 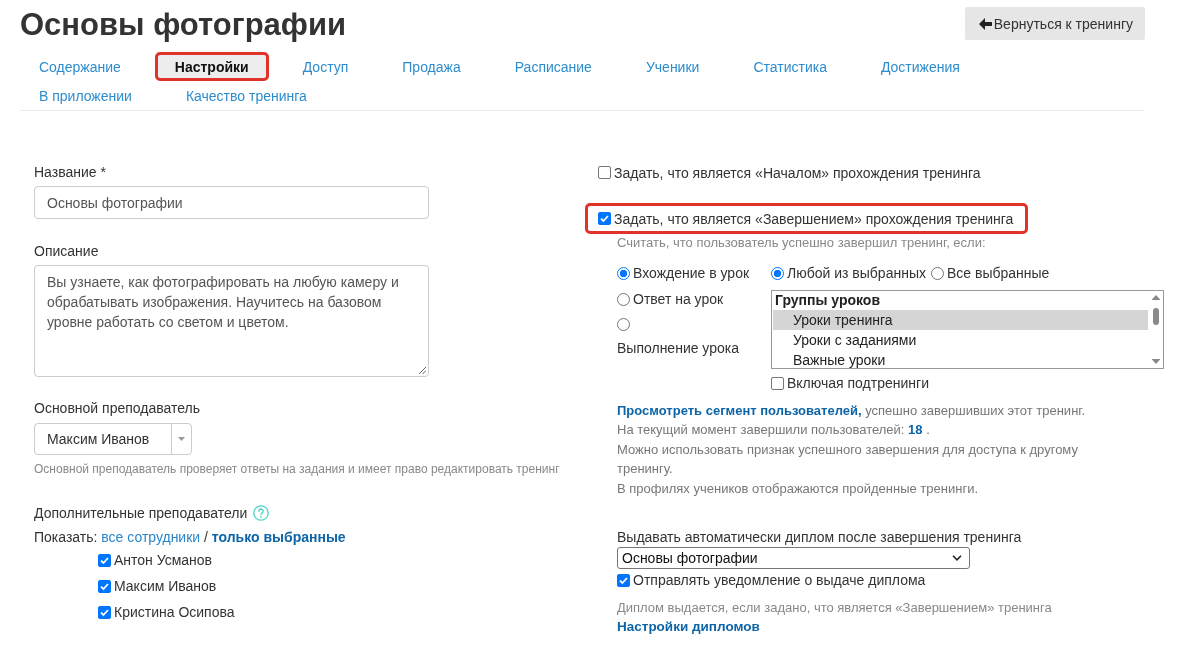 What do you see at coordinates (774, 430) in the screenshot?
I see `completed-count-text: На текущий момент завершили пользователей: 18 .` at bounding box center [774, 430].